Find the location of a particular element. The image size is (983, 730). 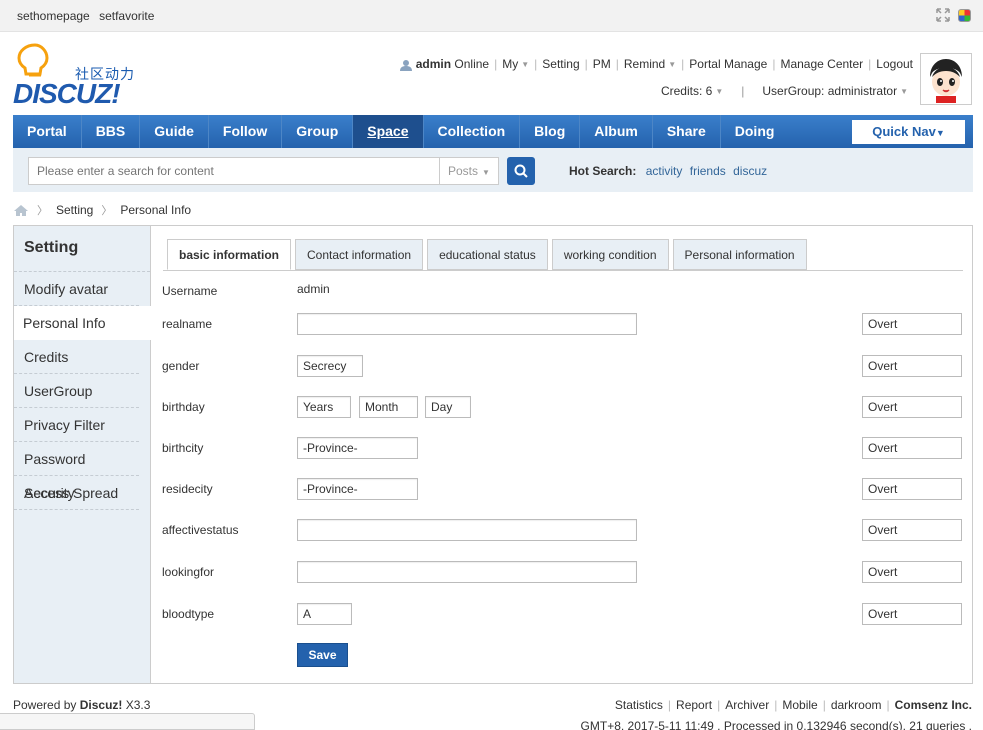

user-icon is located at coordinates (405, 65).